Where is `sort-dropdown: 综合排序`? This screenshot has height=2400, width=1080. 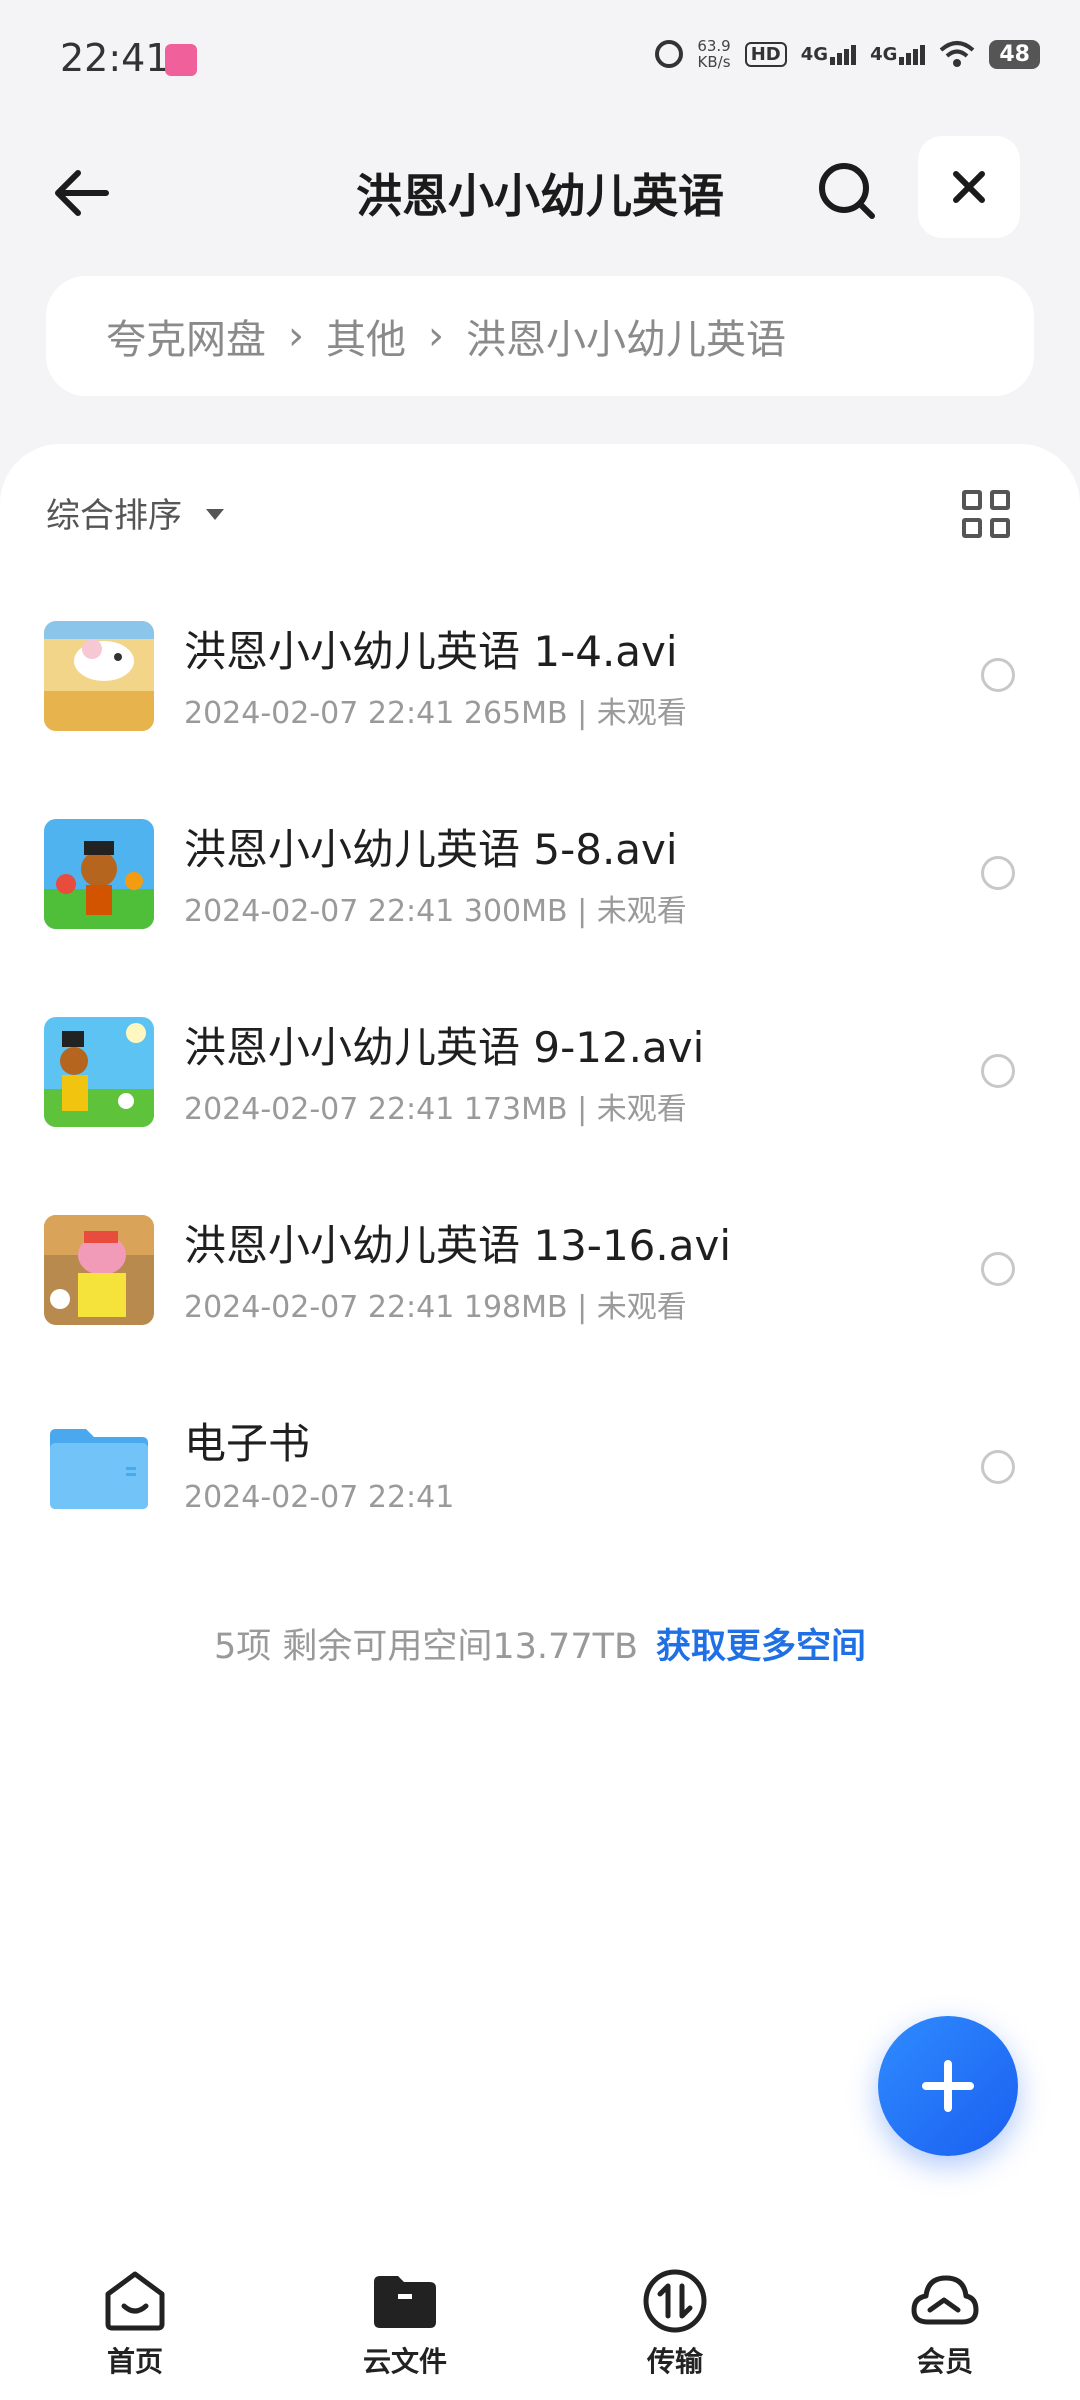 sort-dropdown: 综合排序 is located at coordinates (135, 512).